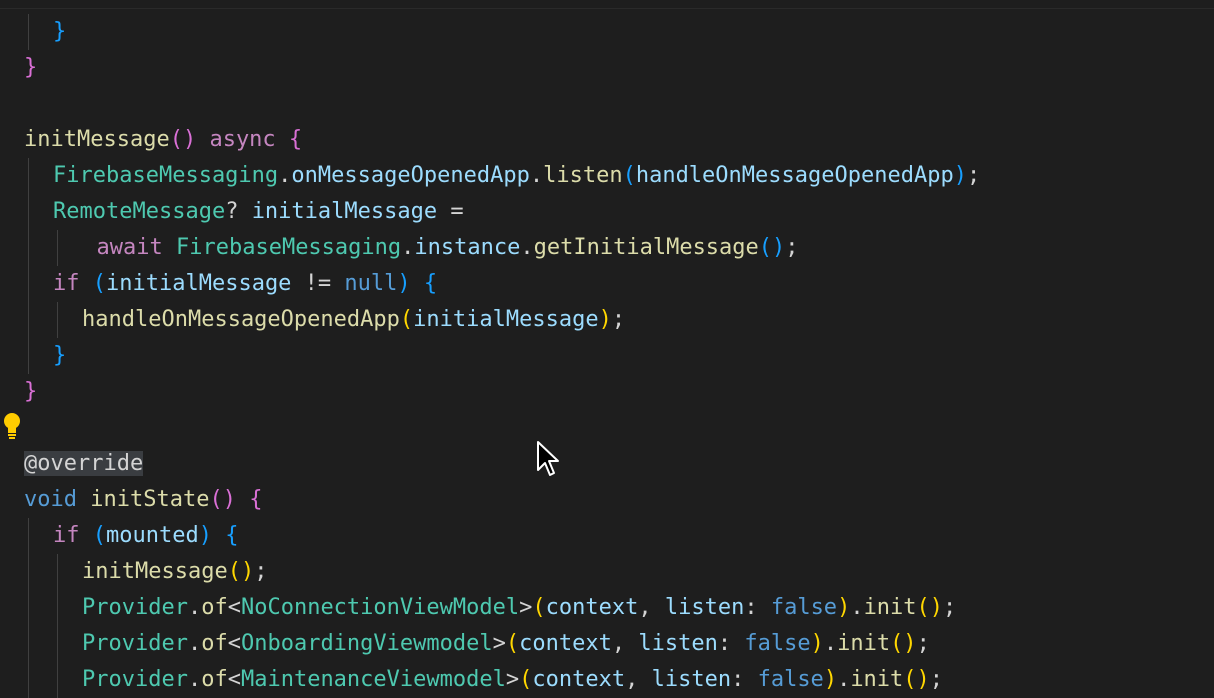 The width and height of the screenshot is (1214, 698). What do you see at coordinates (12, 427) in the screenshot?
I see `lightbulb-icon` at bounding box center [12, 427].